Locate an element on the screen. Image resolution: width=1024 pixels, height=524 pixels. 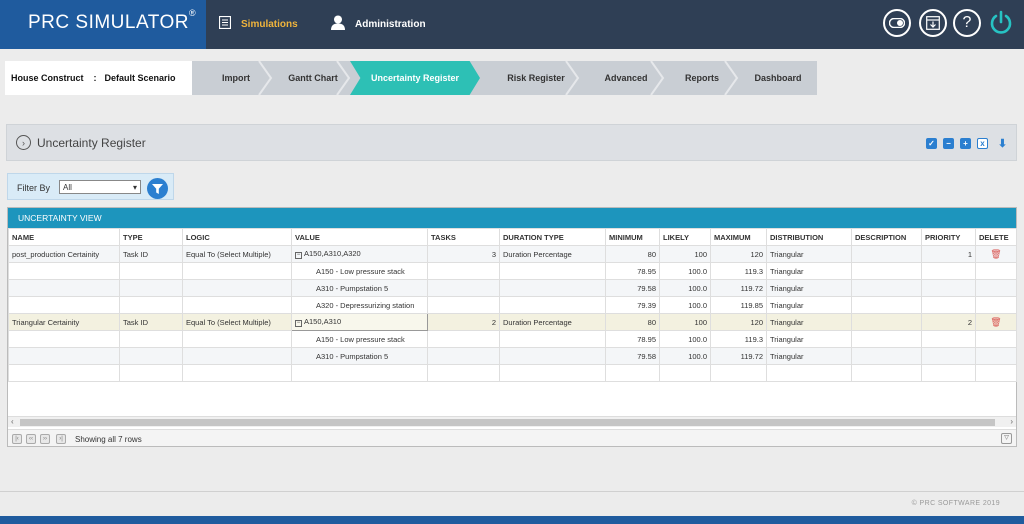
cell-maximum: 119.3 is located at coordinates (738, 339).